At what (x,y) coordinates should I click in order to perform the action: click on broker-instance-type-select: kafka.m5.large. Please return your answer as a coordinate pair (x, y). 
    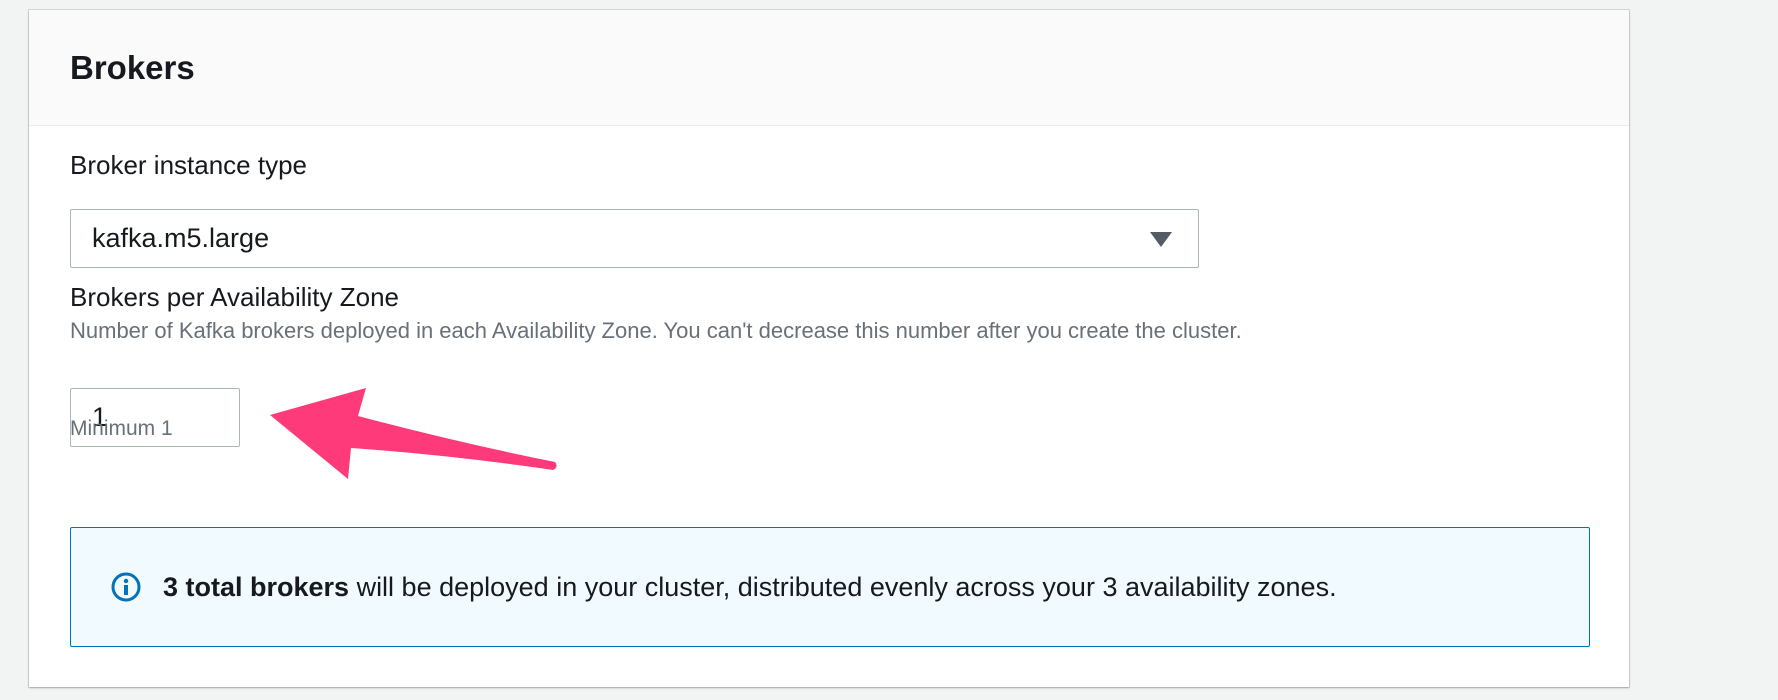
    Looking at the image, I should click on (634, 238).